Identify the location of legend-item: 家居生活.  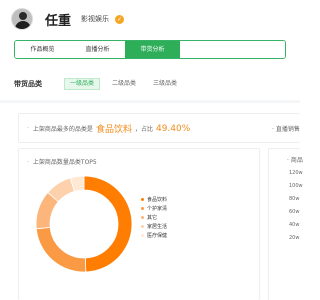
(154, 226).